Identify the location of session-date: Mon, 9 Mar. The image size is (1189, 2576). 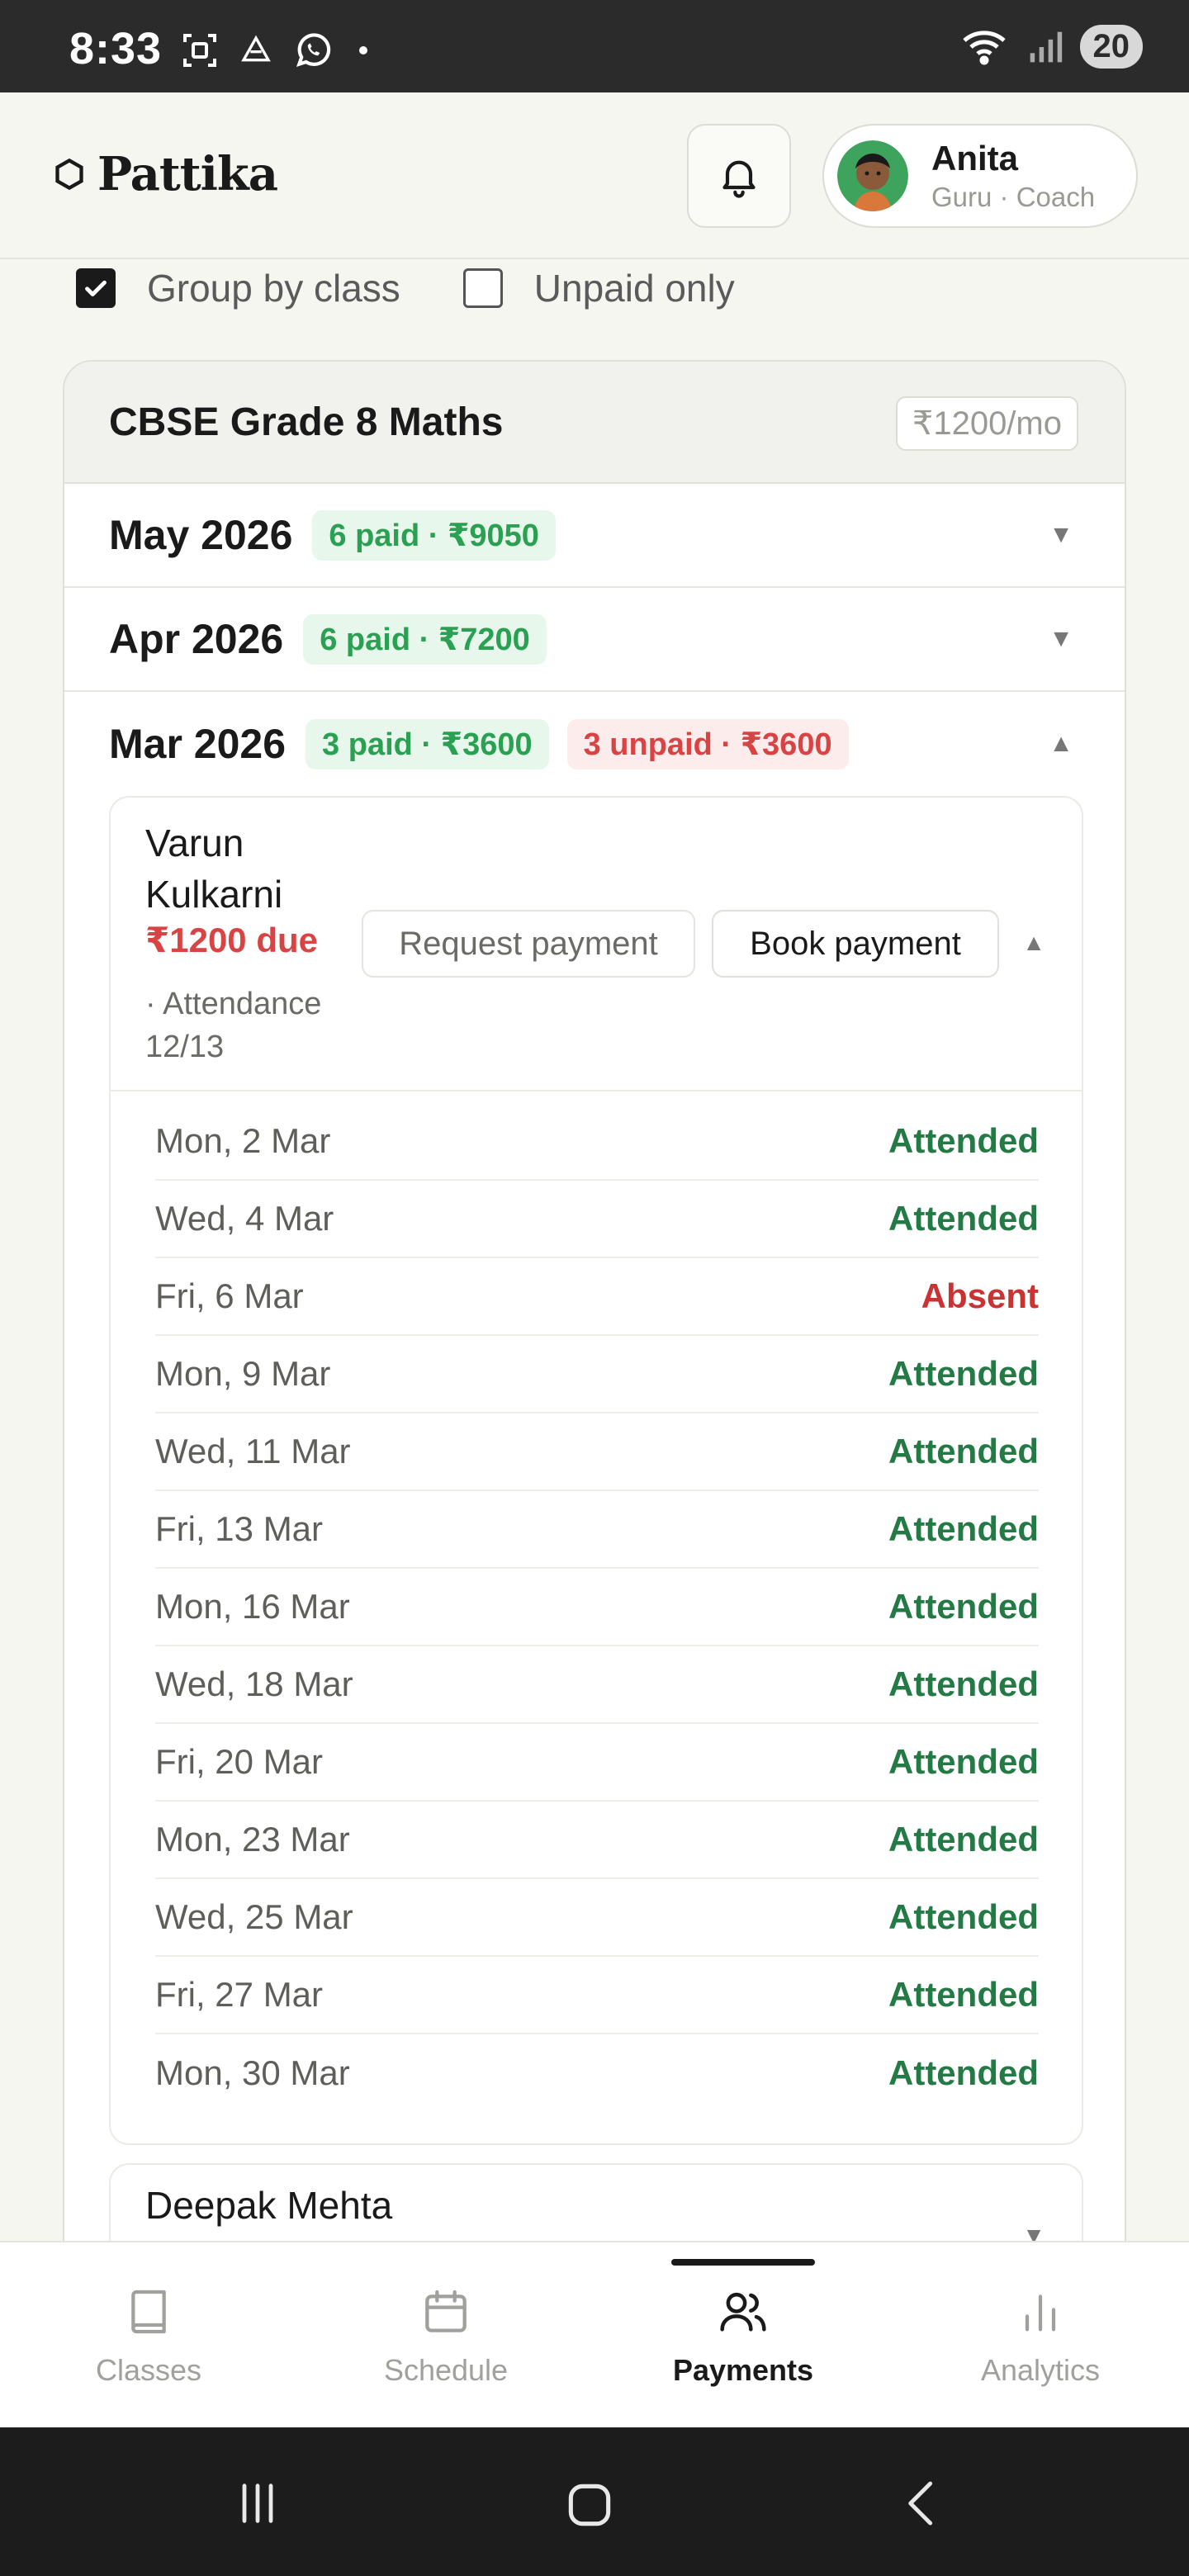
(243, 1373).